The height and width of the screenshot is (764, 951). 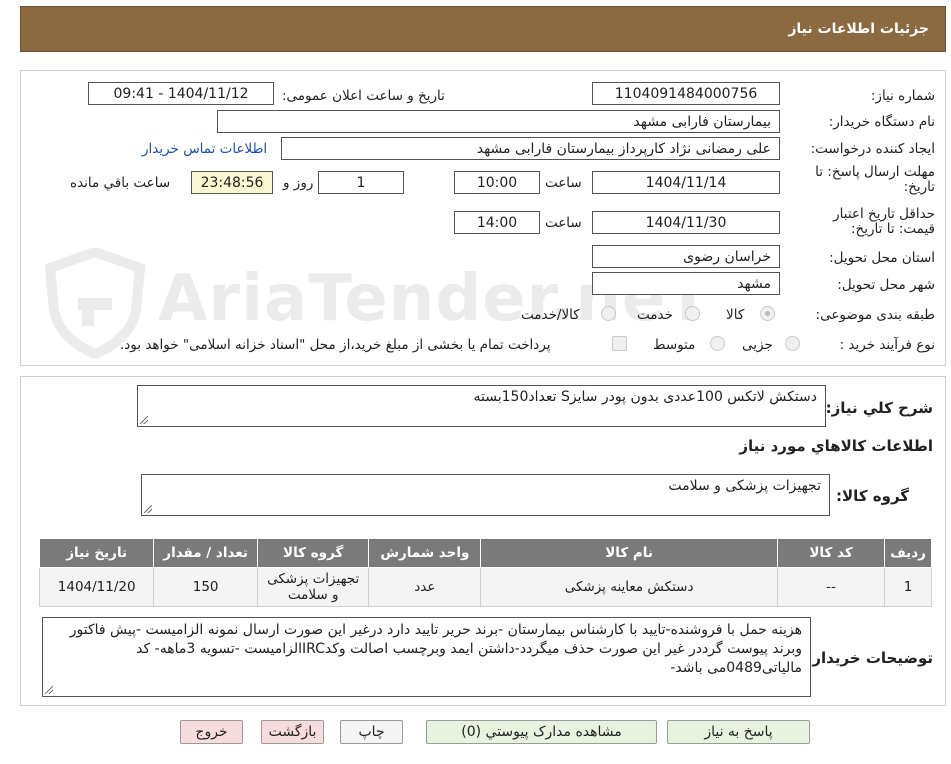 I want to click on buyer-org-field: بیمارستان فارابی مشهد, so click(x=498, y=121).